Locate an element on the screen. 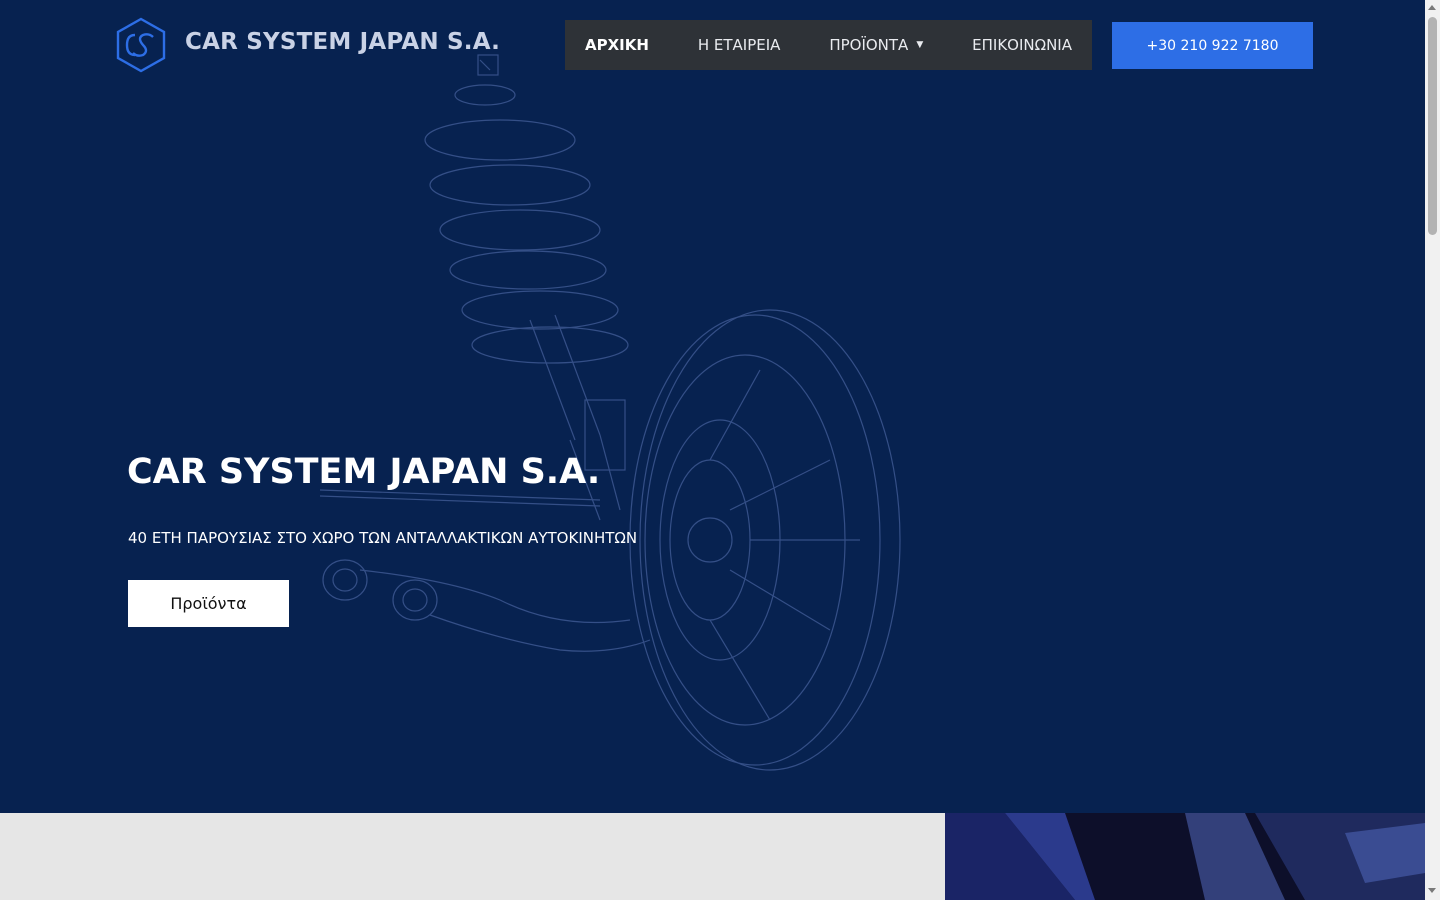 The height and width of the screenshot is (900, 1440). main-nav: ΑΡΧΙΚΗ Η ΕΤΑΙΡΕΙΑ ΠΡΟΪΟΝΤΑ ▼ ΕΠΙΚΟΙΝΩΝΙΑ is located at coordinates (828, 45).